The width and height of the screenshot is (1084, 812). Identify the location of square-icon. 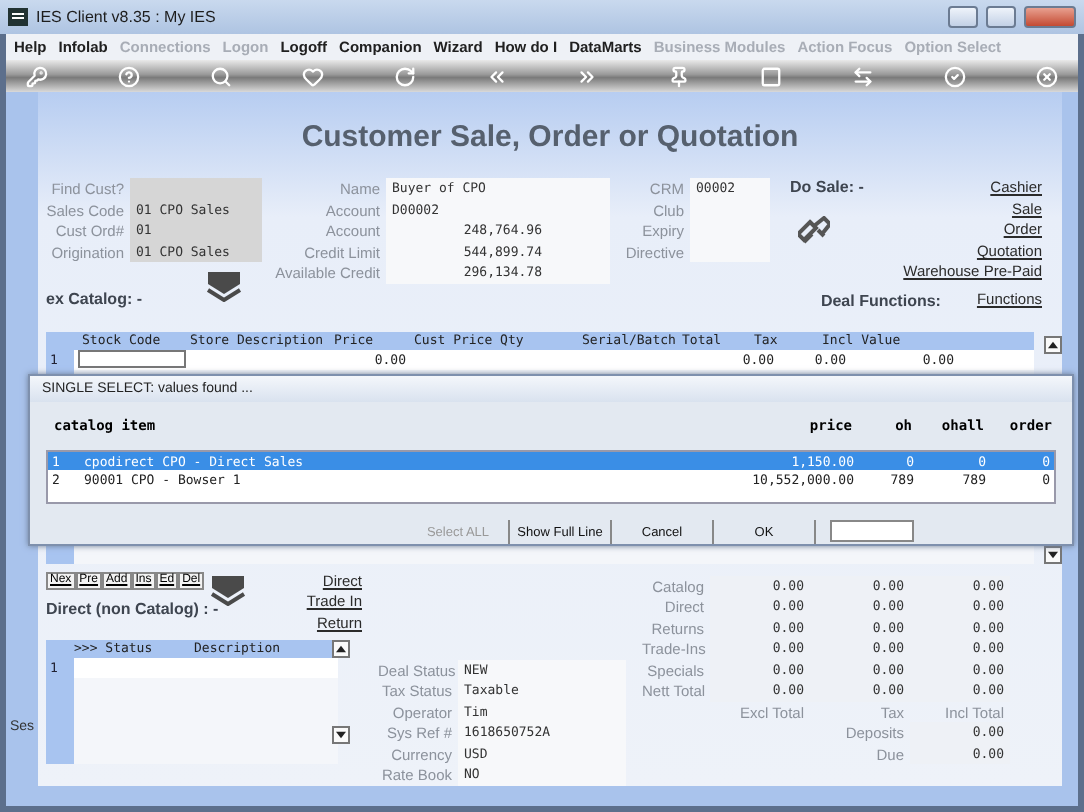
(771, 76).